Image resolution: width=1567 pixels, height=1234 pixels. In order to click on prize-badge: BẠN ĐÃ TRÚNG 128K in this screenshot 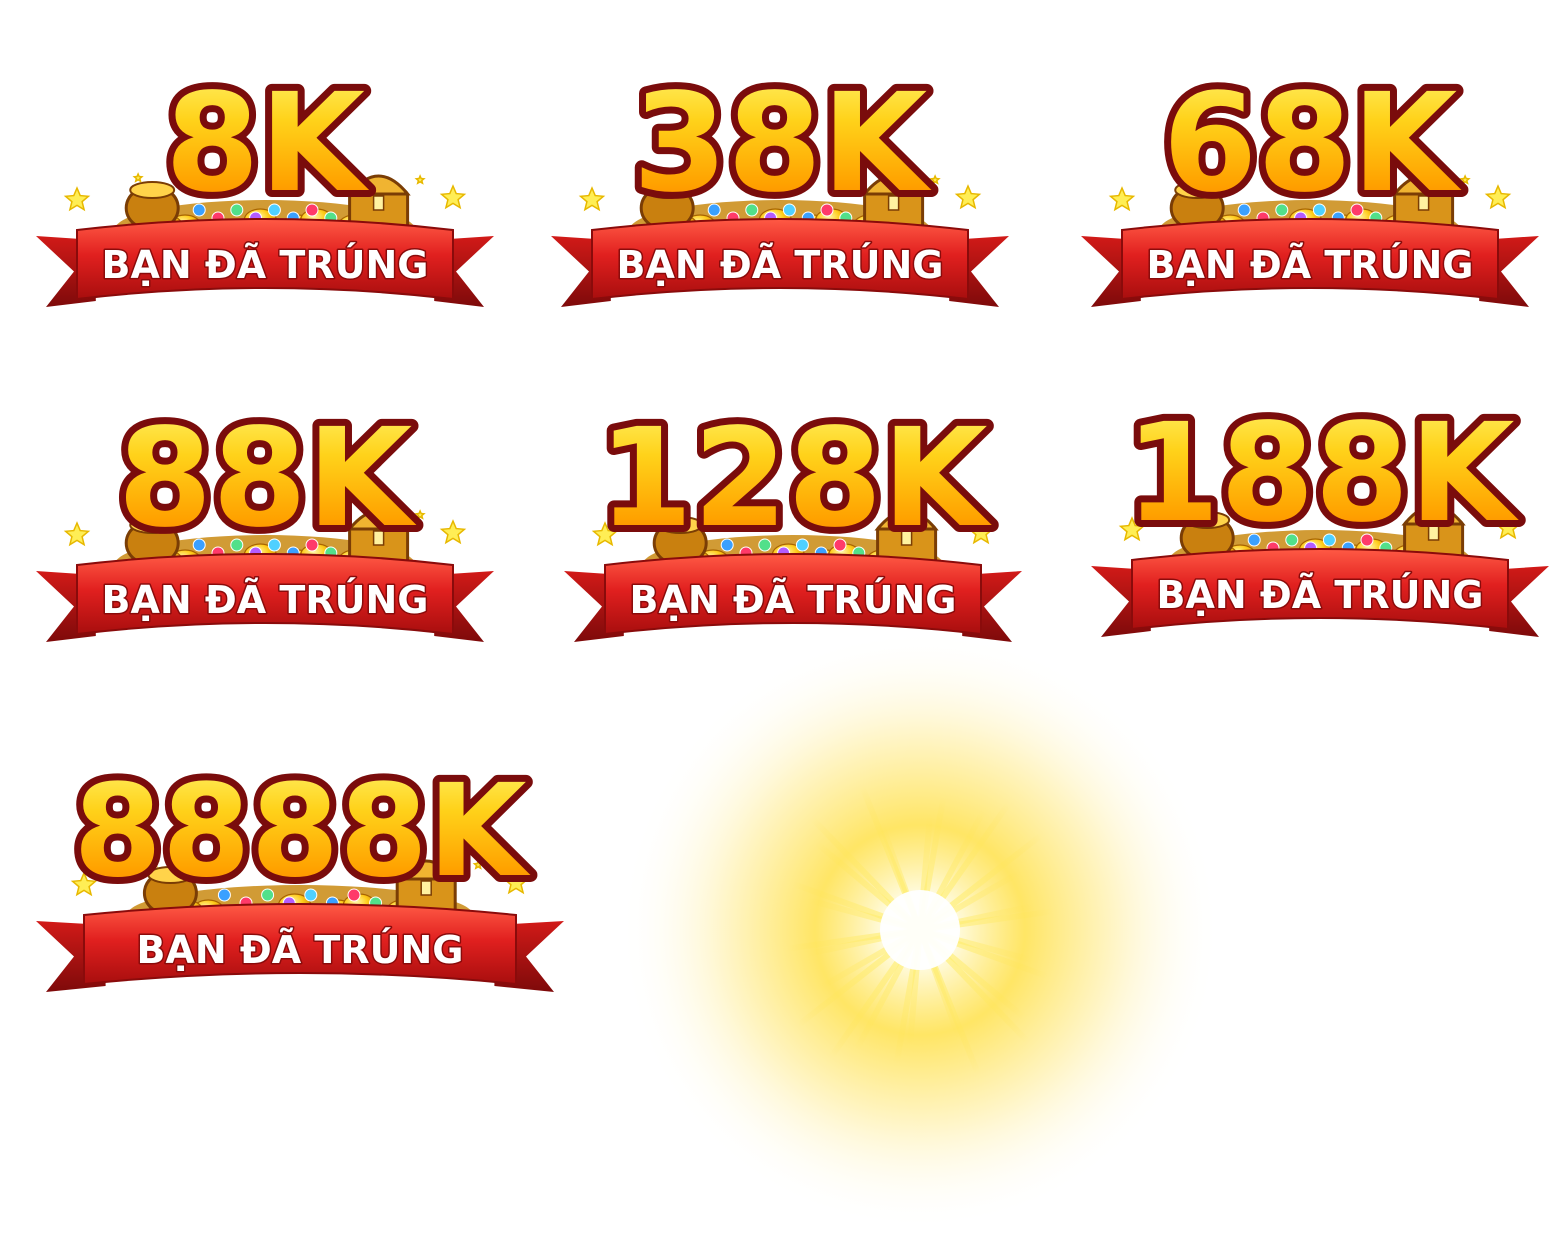, I will do `click(793, 512)`.